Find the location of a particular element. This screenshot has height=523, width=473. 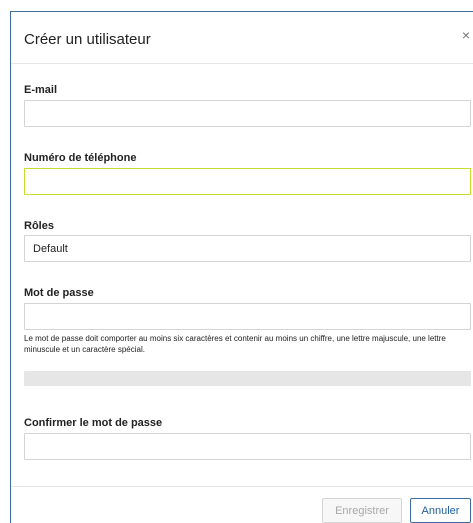

password-input is located at coordinates (247, 316).